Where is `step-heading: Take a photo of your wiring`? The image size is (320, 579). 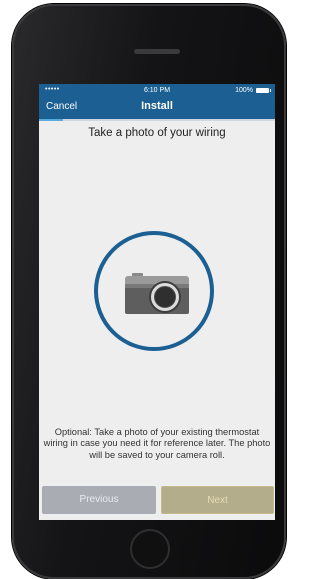 step-heading: Take a photo of your wiring is located at coordinates (157, 133).